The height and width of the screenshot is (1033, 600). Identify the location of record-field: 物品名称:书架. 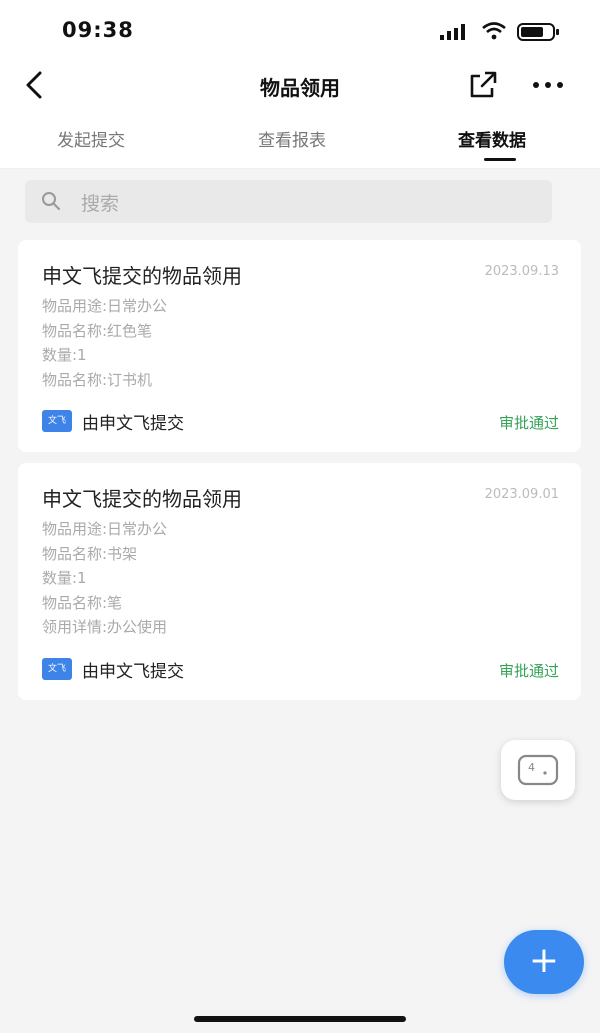
(90, 553).